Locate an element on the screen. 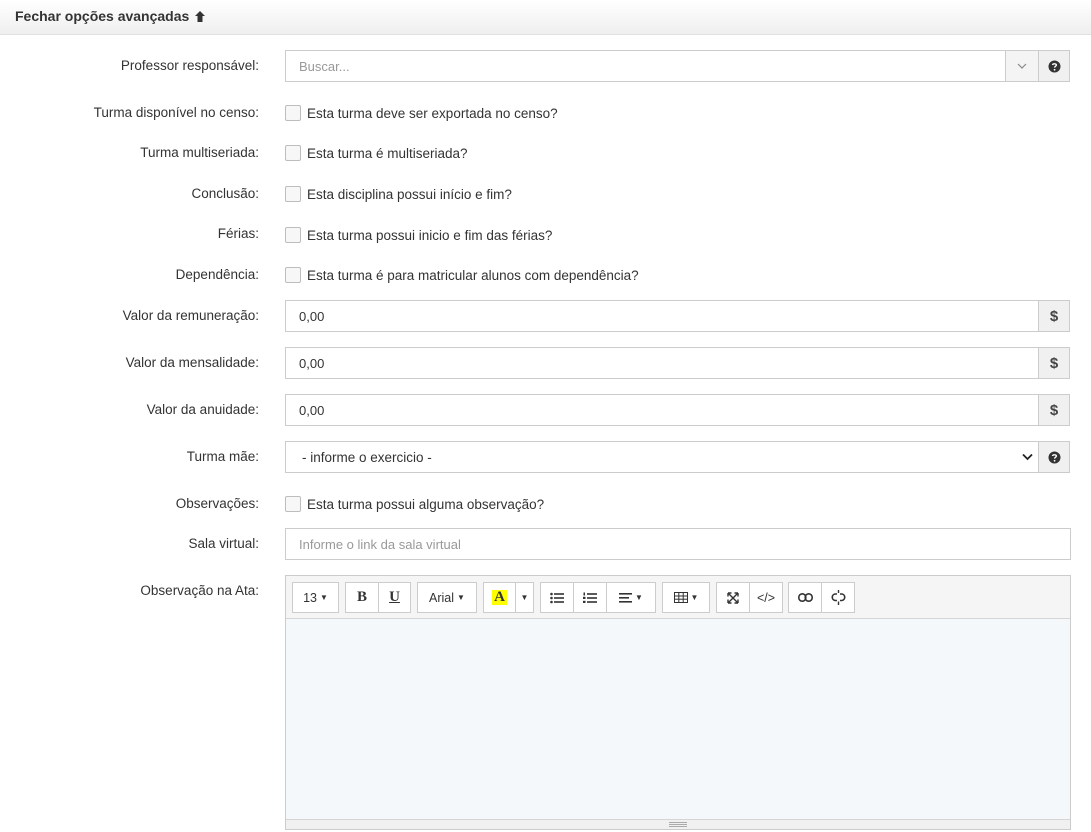 This screenshot has height=832, width=1091. underline-button: U is located at coordinates (394, 597).